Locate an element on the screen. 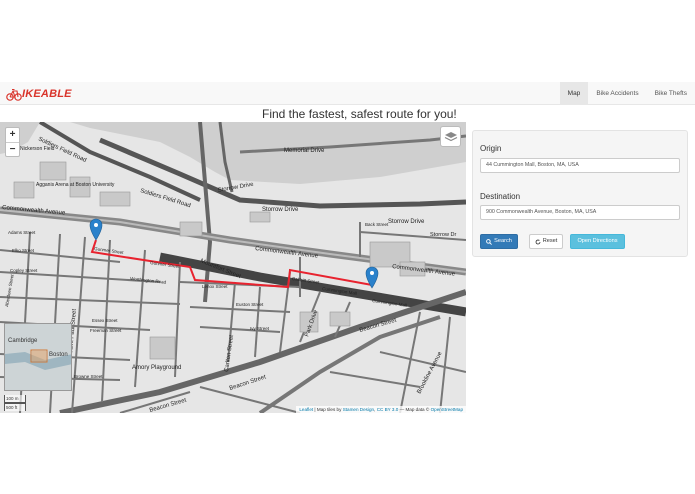 Image resolution: width=695 pixels, height=494 pixels. destination-input: 900 Commonwealth Avenue, Boston, MA, USA is located at coordinates (580, 212).